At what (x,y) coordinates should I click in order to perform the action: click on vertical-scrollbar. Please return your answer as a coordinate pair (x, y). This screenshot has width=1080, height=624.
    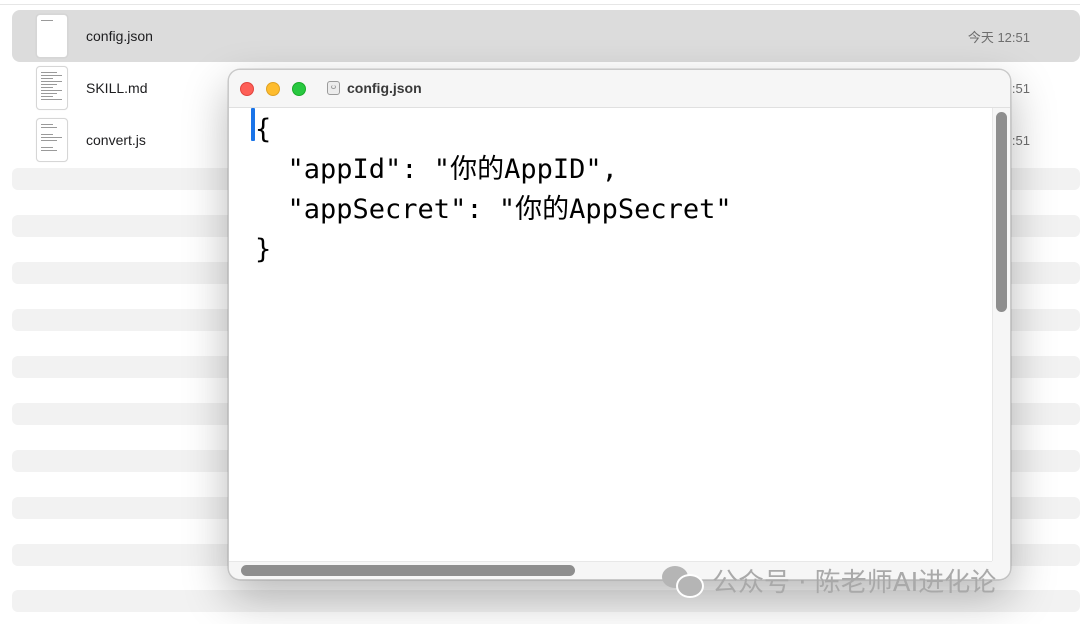
    Looking at the image, I should click on (1001, 334).